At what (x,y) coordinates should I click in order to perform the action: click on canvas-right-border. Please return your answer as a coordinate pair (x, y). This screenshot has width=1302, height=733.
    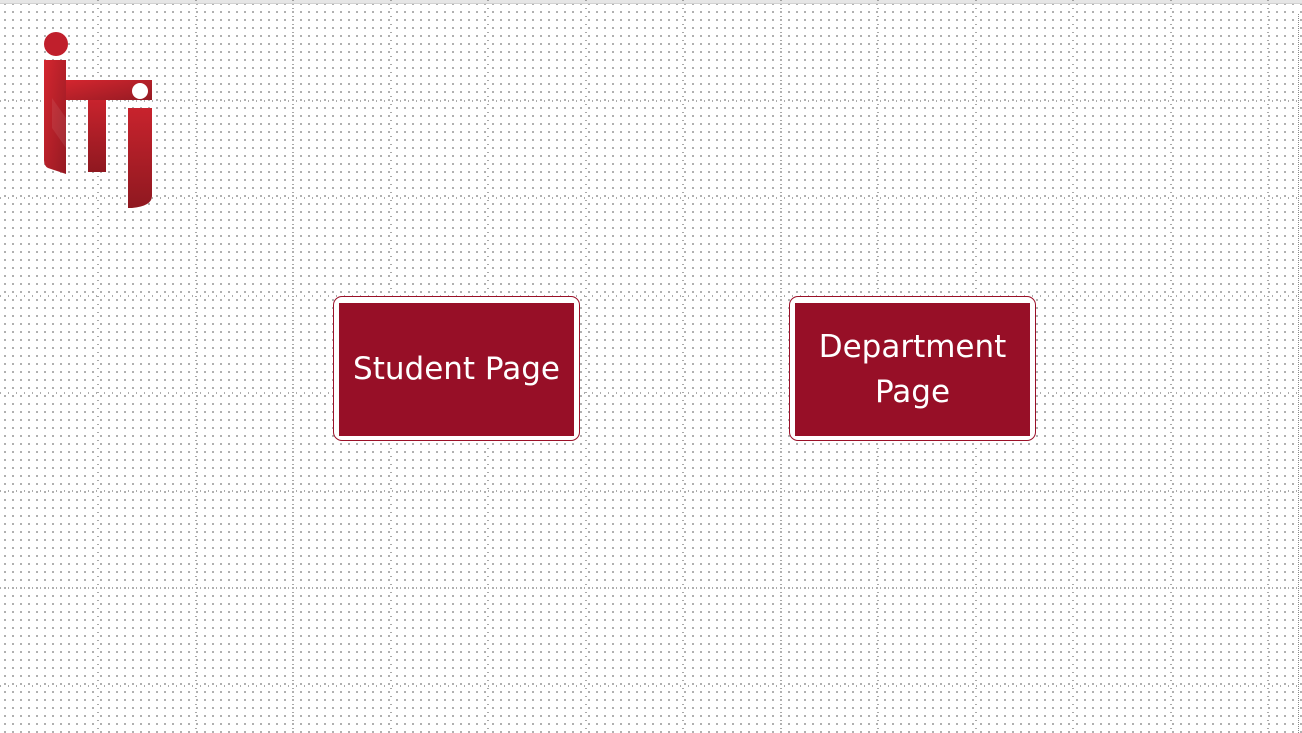
    Looking at the image, I should click on (1298, 373).